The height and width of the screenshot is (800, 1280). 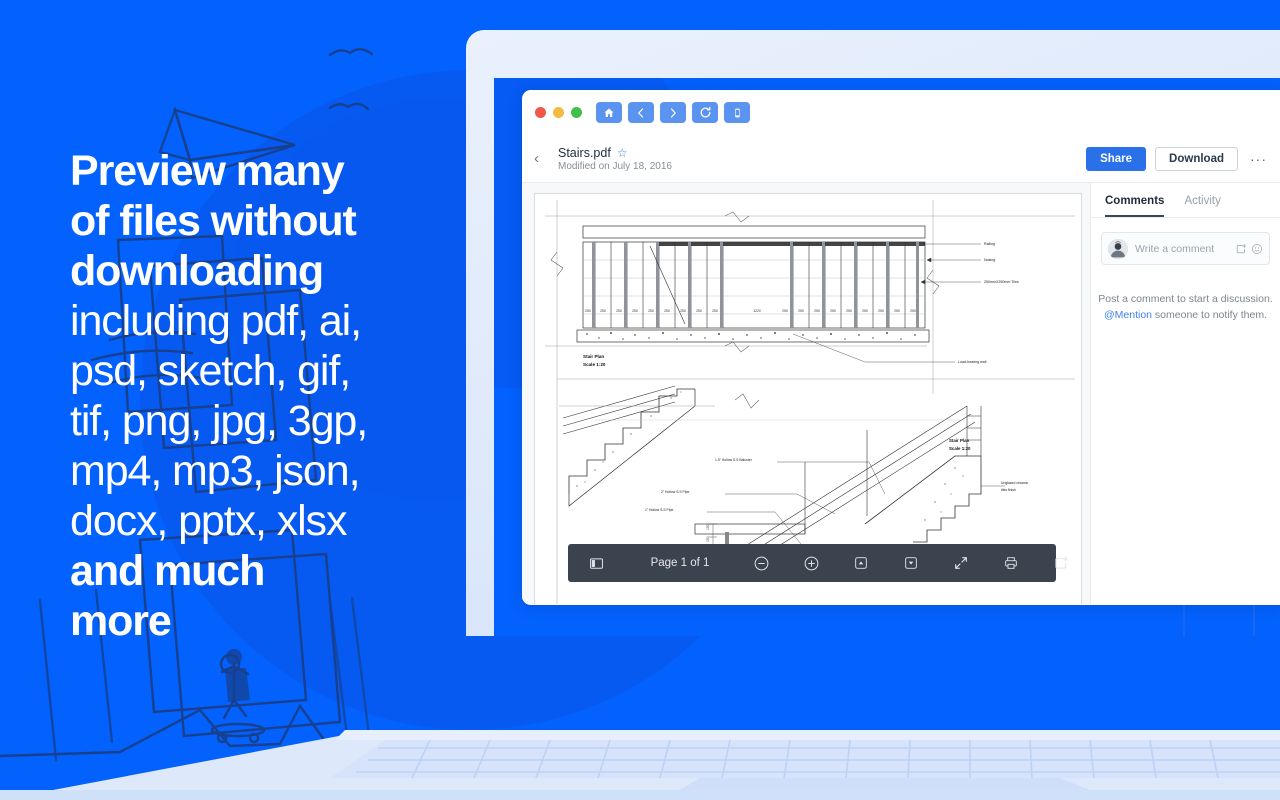 I want to click on comment-input-icons, so click(x=1249, y=249).